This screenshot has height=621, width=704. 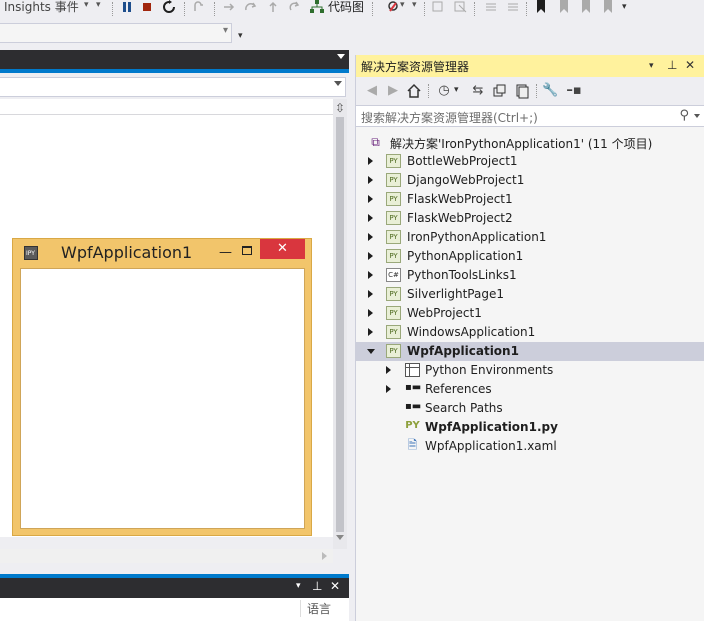 I want to click on pause-icon, so click(x=127, y=7).